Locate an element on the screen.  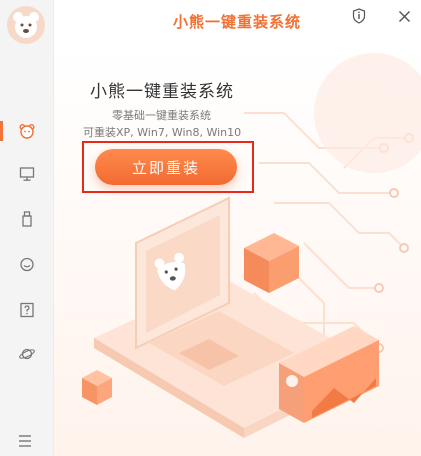
sidebar-item-planet is located at coordinates (26, 354).